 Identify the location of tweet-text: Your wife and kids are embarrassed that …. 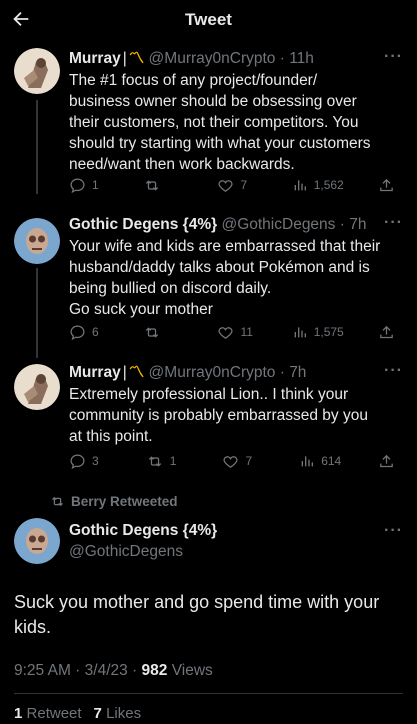
(225, 278).